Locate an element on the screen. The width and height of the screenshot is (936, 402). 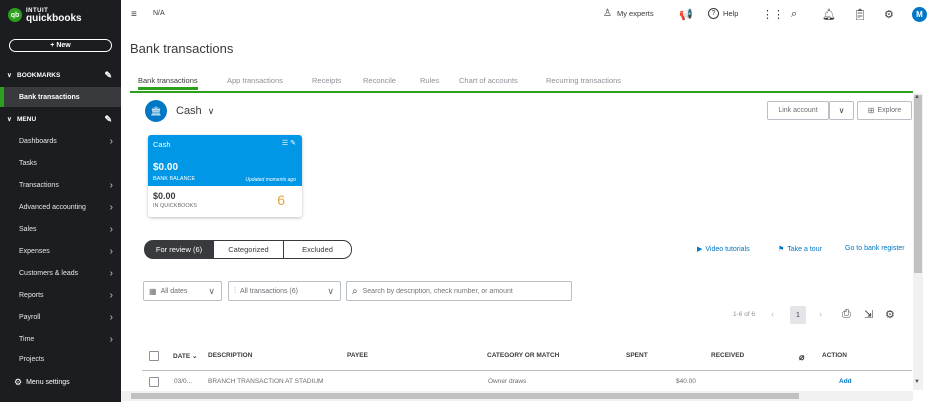
segment-excluded: Excluded is located at coordinates (318, 249).